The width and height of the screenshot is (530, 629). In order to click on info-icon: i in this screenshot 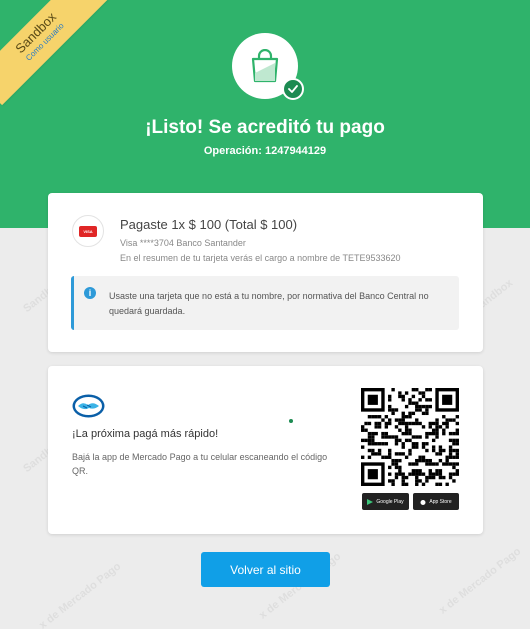, I will do `click(90, 293)`.